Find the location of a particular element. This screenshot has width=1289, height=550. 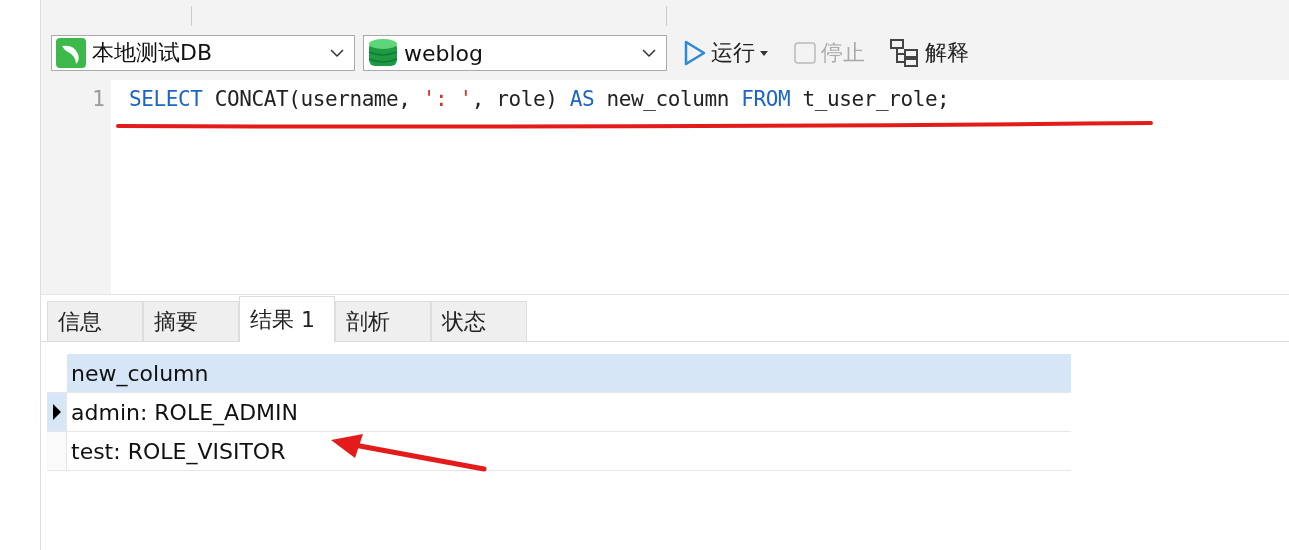

database-icon is located at coordinates (383, 53).